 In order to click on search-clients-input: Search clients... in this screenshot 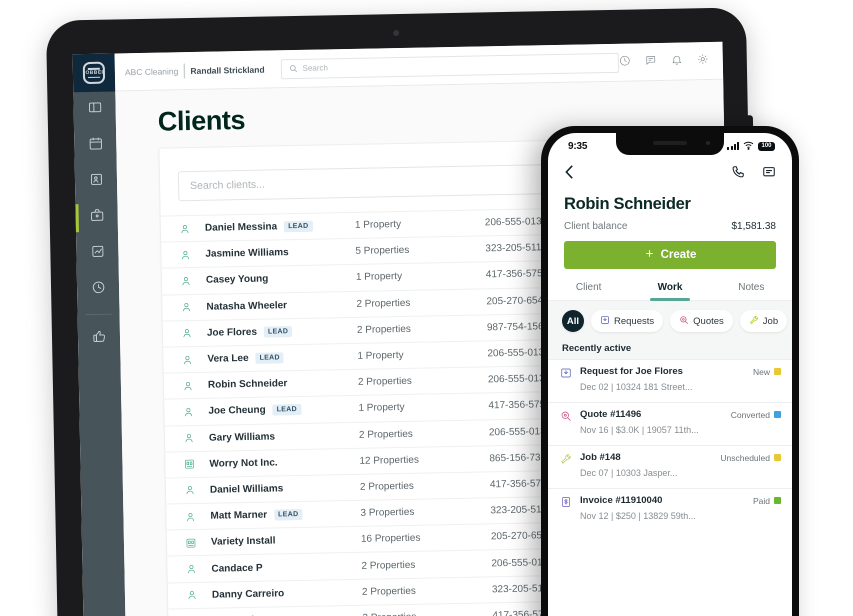, I will do `click(364, 183)`.